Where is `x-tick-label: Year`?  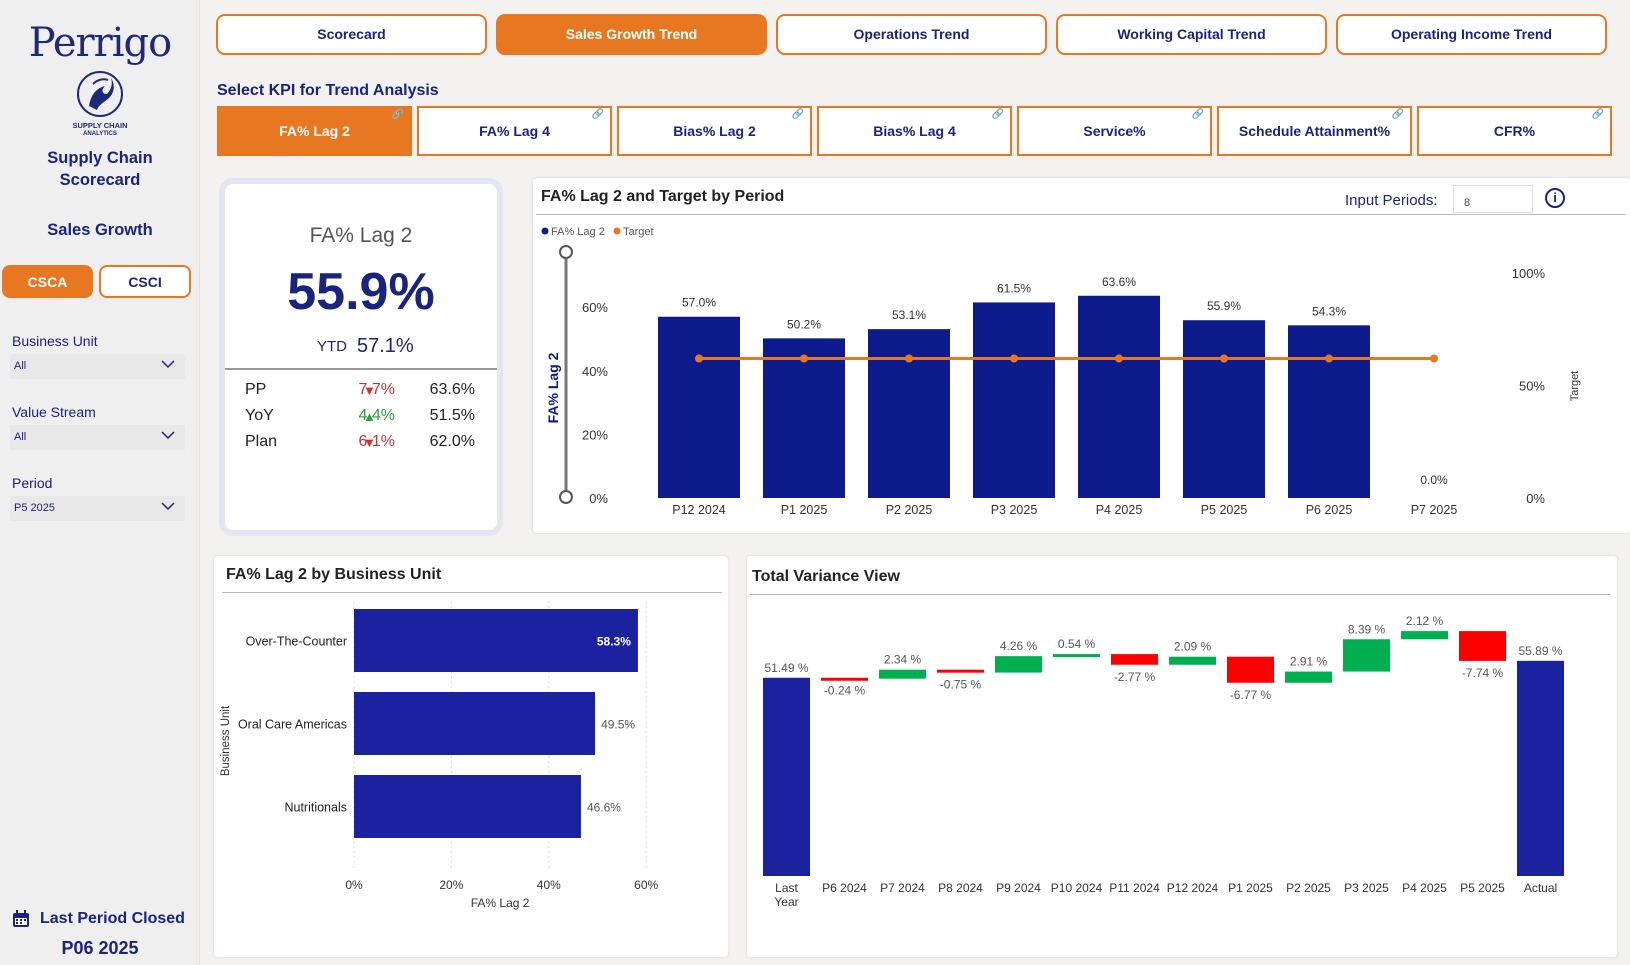
x-tick-label: Year is located at coordinates (786, 902).